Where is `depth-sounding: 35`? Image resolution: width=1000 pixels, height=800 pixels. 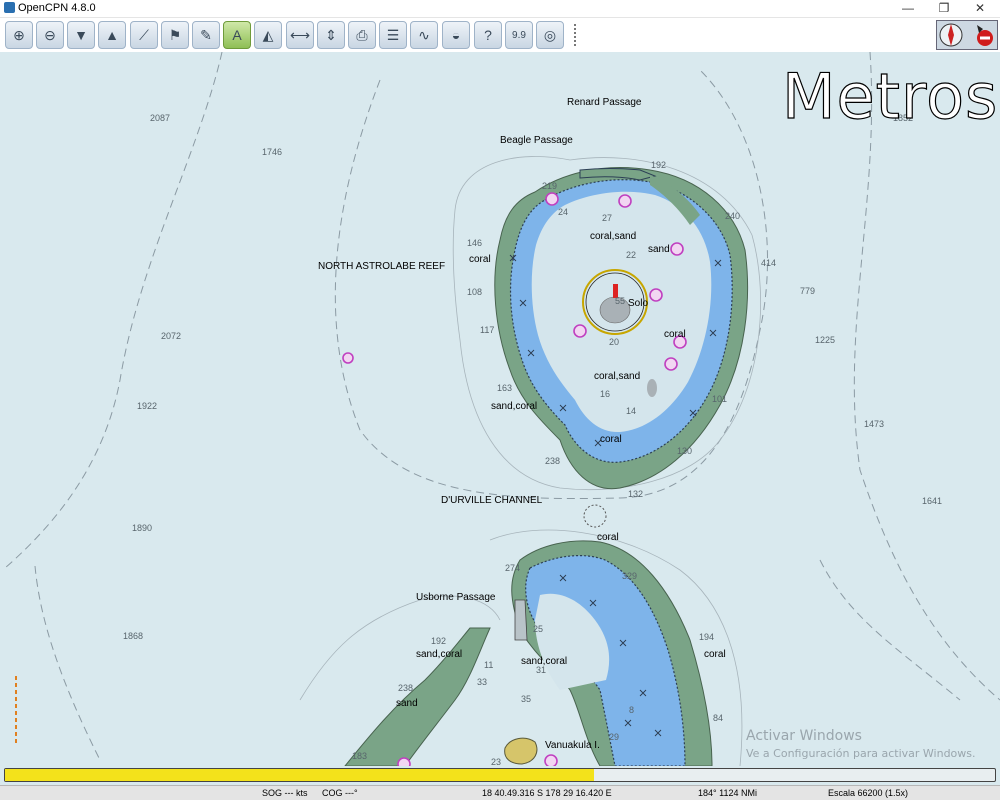 depth-sounding: 35 is located at coordinates (526, 699).